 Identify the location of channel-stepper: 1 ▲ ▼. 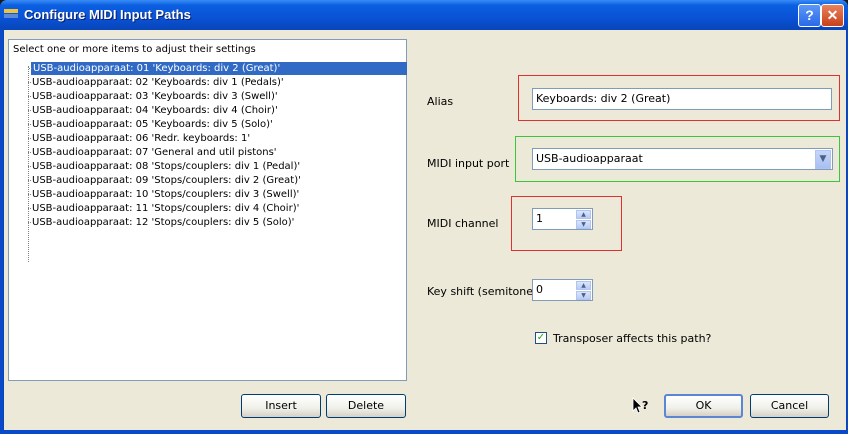
(562, 219).